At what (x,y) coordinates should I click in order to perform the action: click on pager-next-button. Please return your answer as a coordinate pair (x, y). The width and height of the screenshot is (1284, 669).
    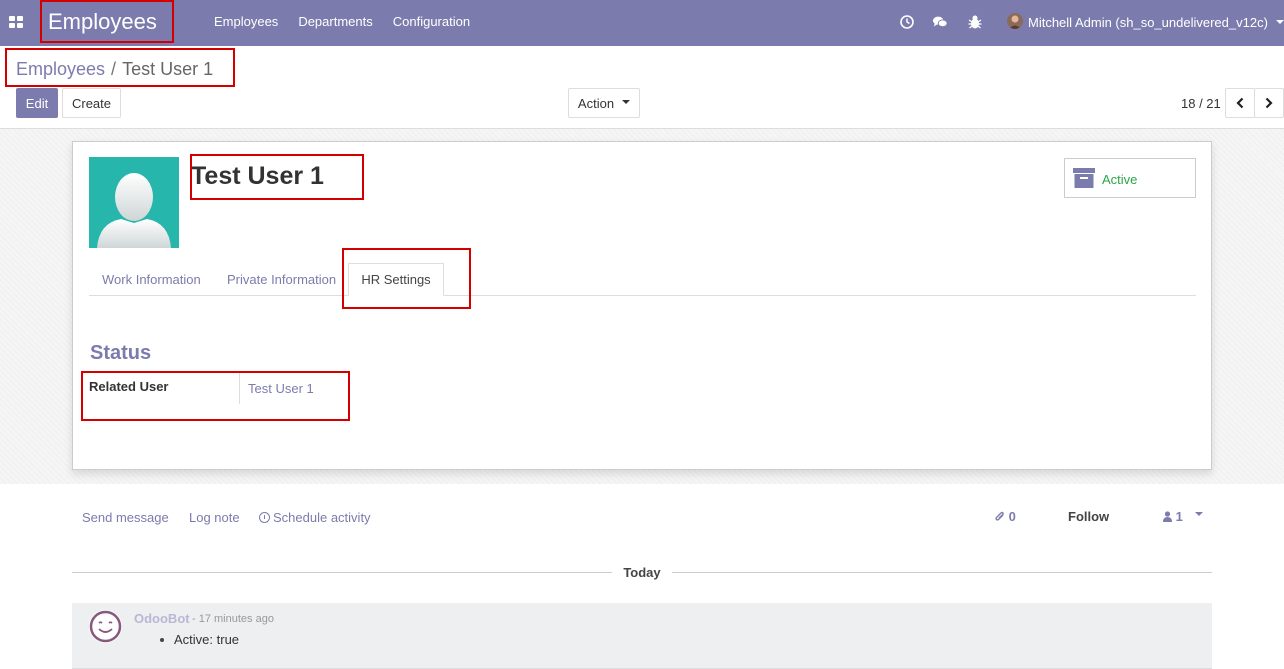
    Looking at the image, I should click on (1269, 103).